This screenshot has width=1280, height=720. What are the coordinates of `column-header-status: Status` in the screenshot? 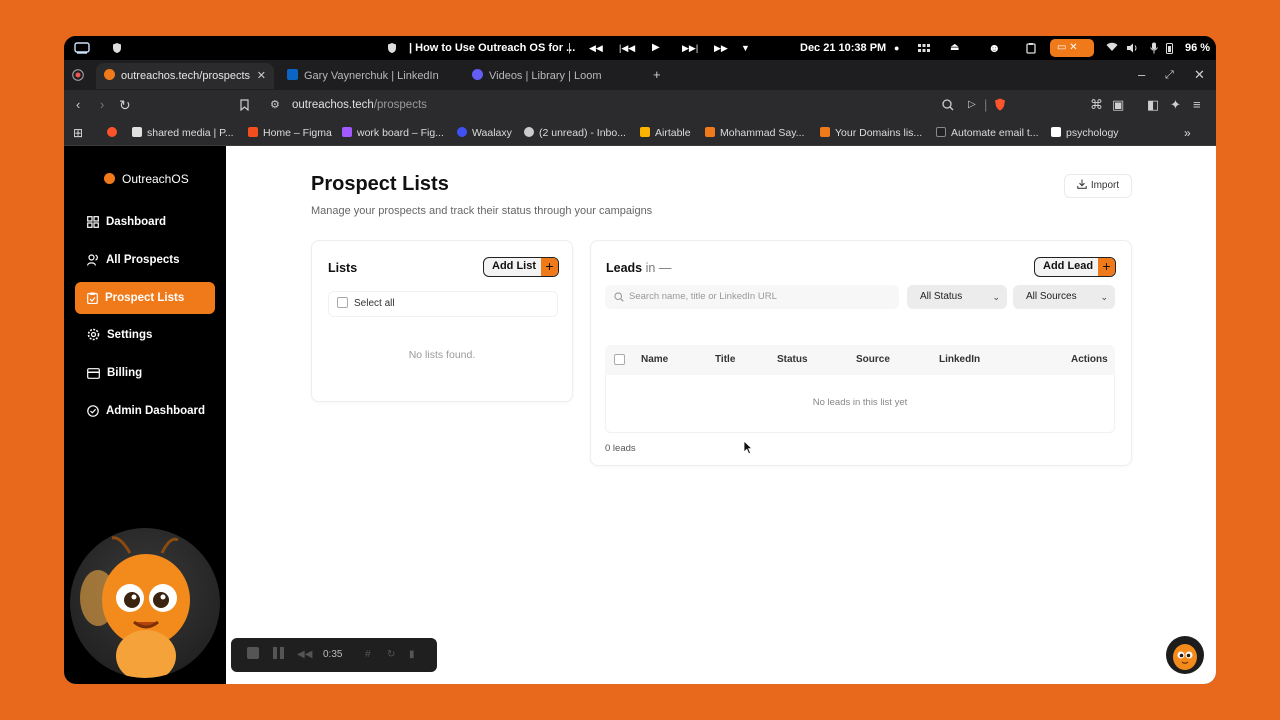 It's located at (792, 360).